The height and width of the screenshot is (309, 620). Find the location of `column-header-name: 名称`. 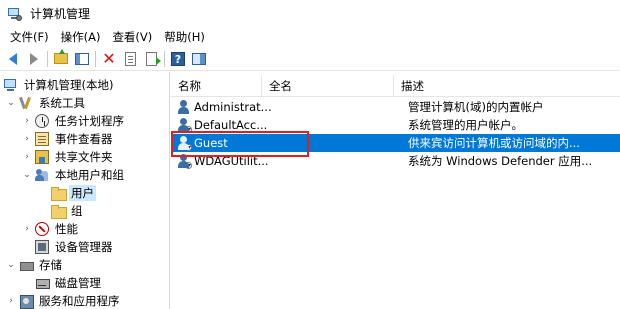

column-header-name: 名称 is located at coordinates (216, 86).